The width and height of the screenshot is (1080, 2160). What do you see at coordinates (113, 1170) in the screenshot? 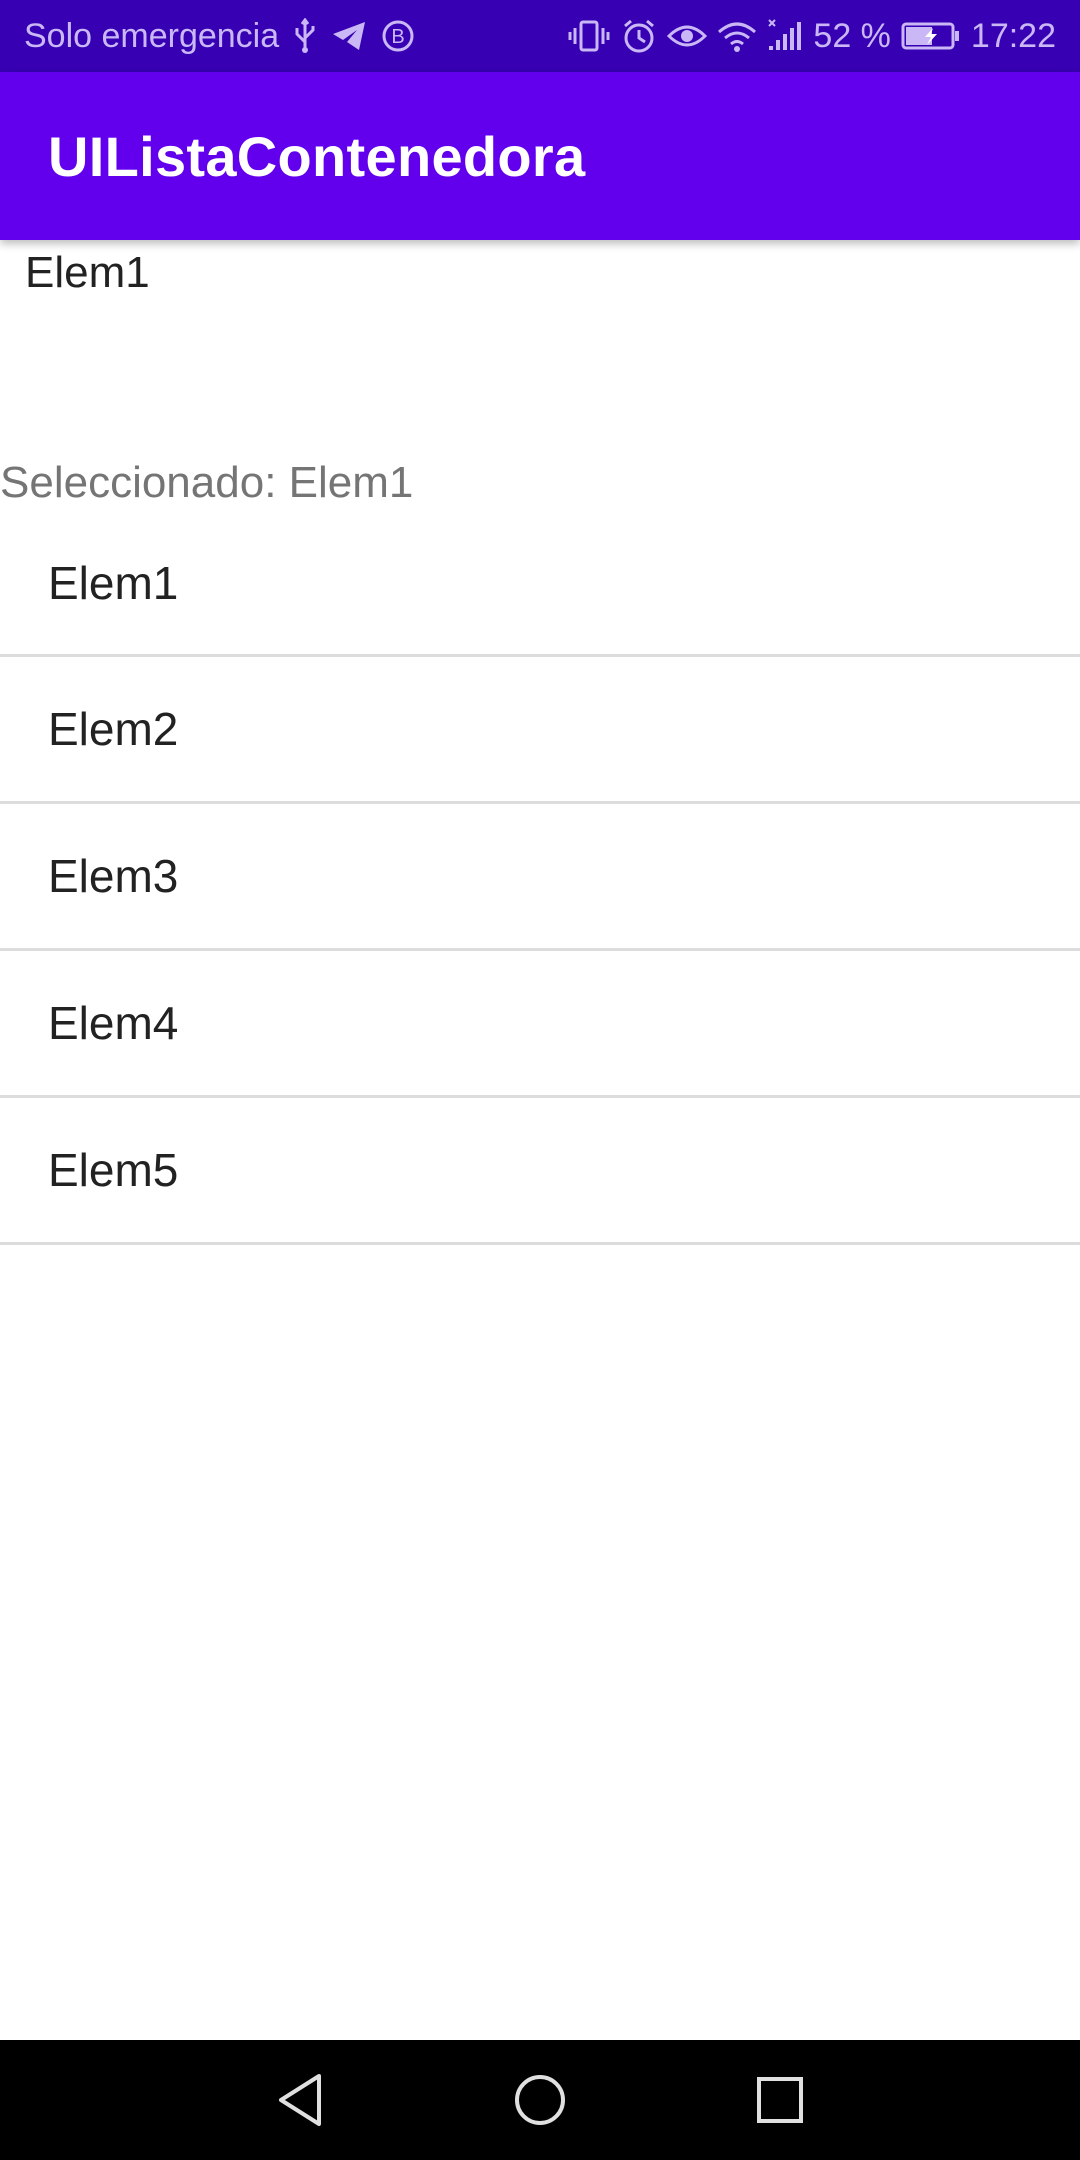
I see `list-item-label: Elem5` at bounding box center [113, 1170].